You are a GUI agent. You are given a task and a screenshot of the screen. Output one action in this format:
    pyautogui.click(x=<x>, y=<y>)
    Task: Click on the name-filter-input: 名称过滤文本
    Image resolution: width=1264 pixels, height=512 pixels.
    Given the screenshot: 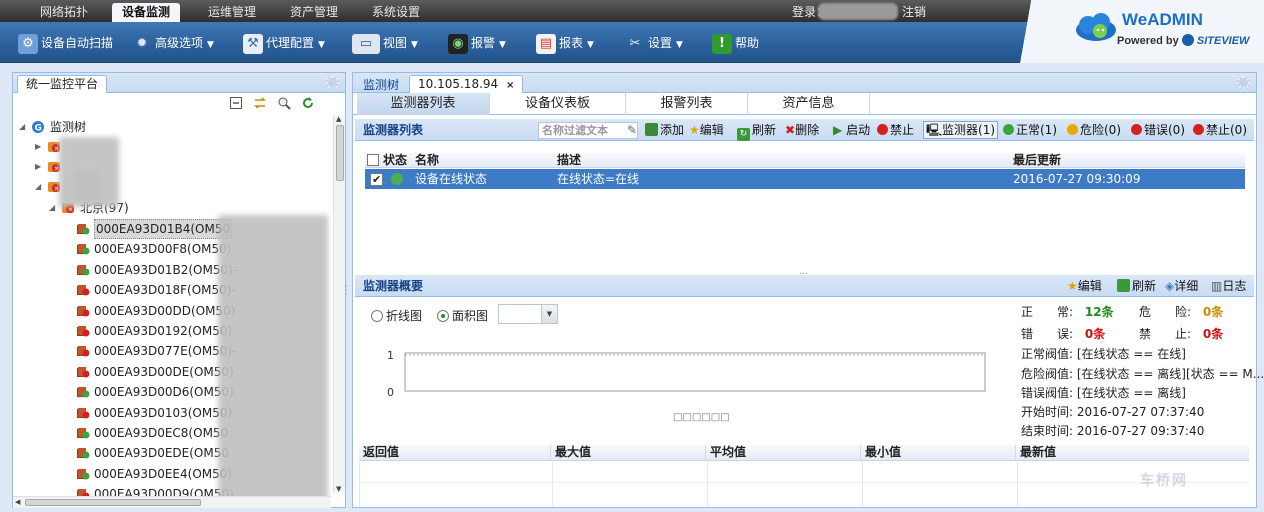 What is the action you would take?
    pyautogui.click(x=588, y=130)
    